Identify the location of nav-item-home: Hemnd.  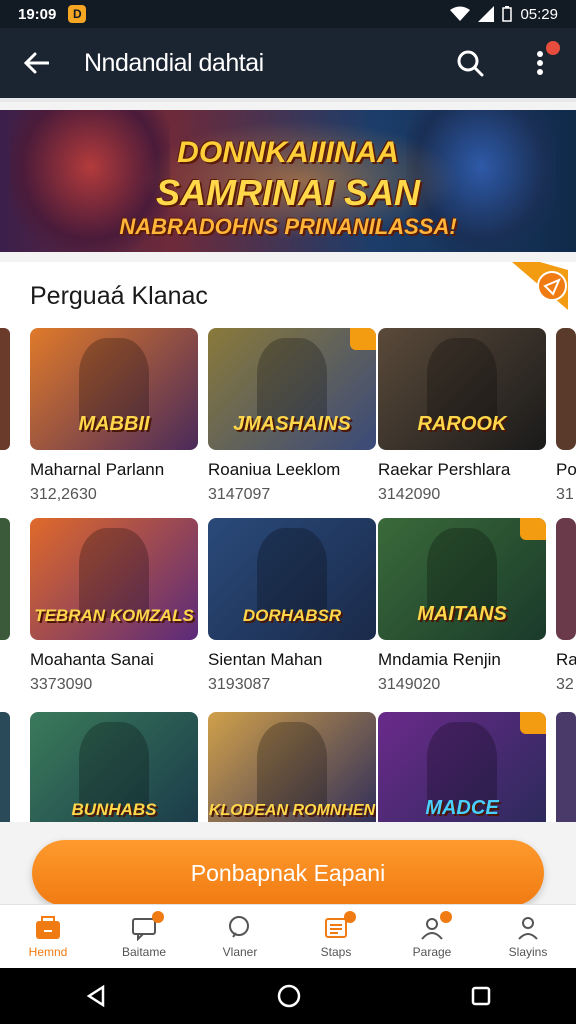
(48, 936).